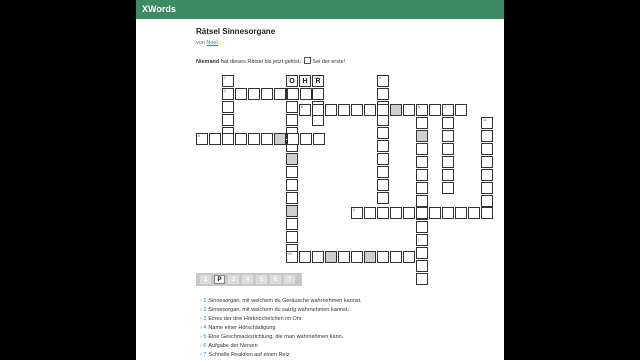 The width and height of the screenshot is (640, 360). I want to click on grid-cell: 3, so click(228, 94).